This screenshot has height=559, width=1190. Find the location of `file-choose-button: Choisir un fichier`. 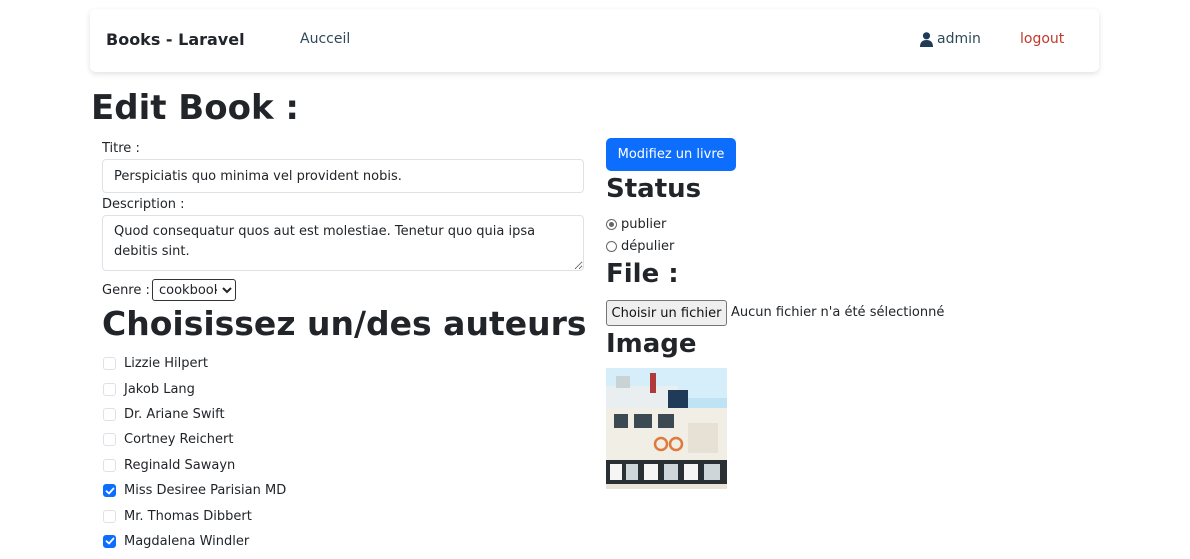

file-choose-button: Choisir un fichier is located at coordinates (666, 313).